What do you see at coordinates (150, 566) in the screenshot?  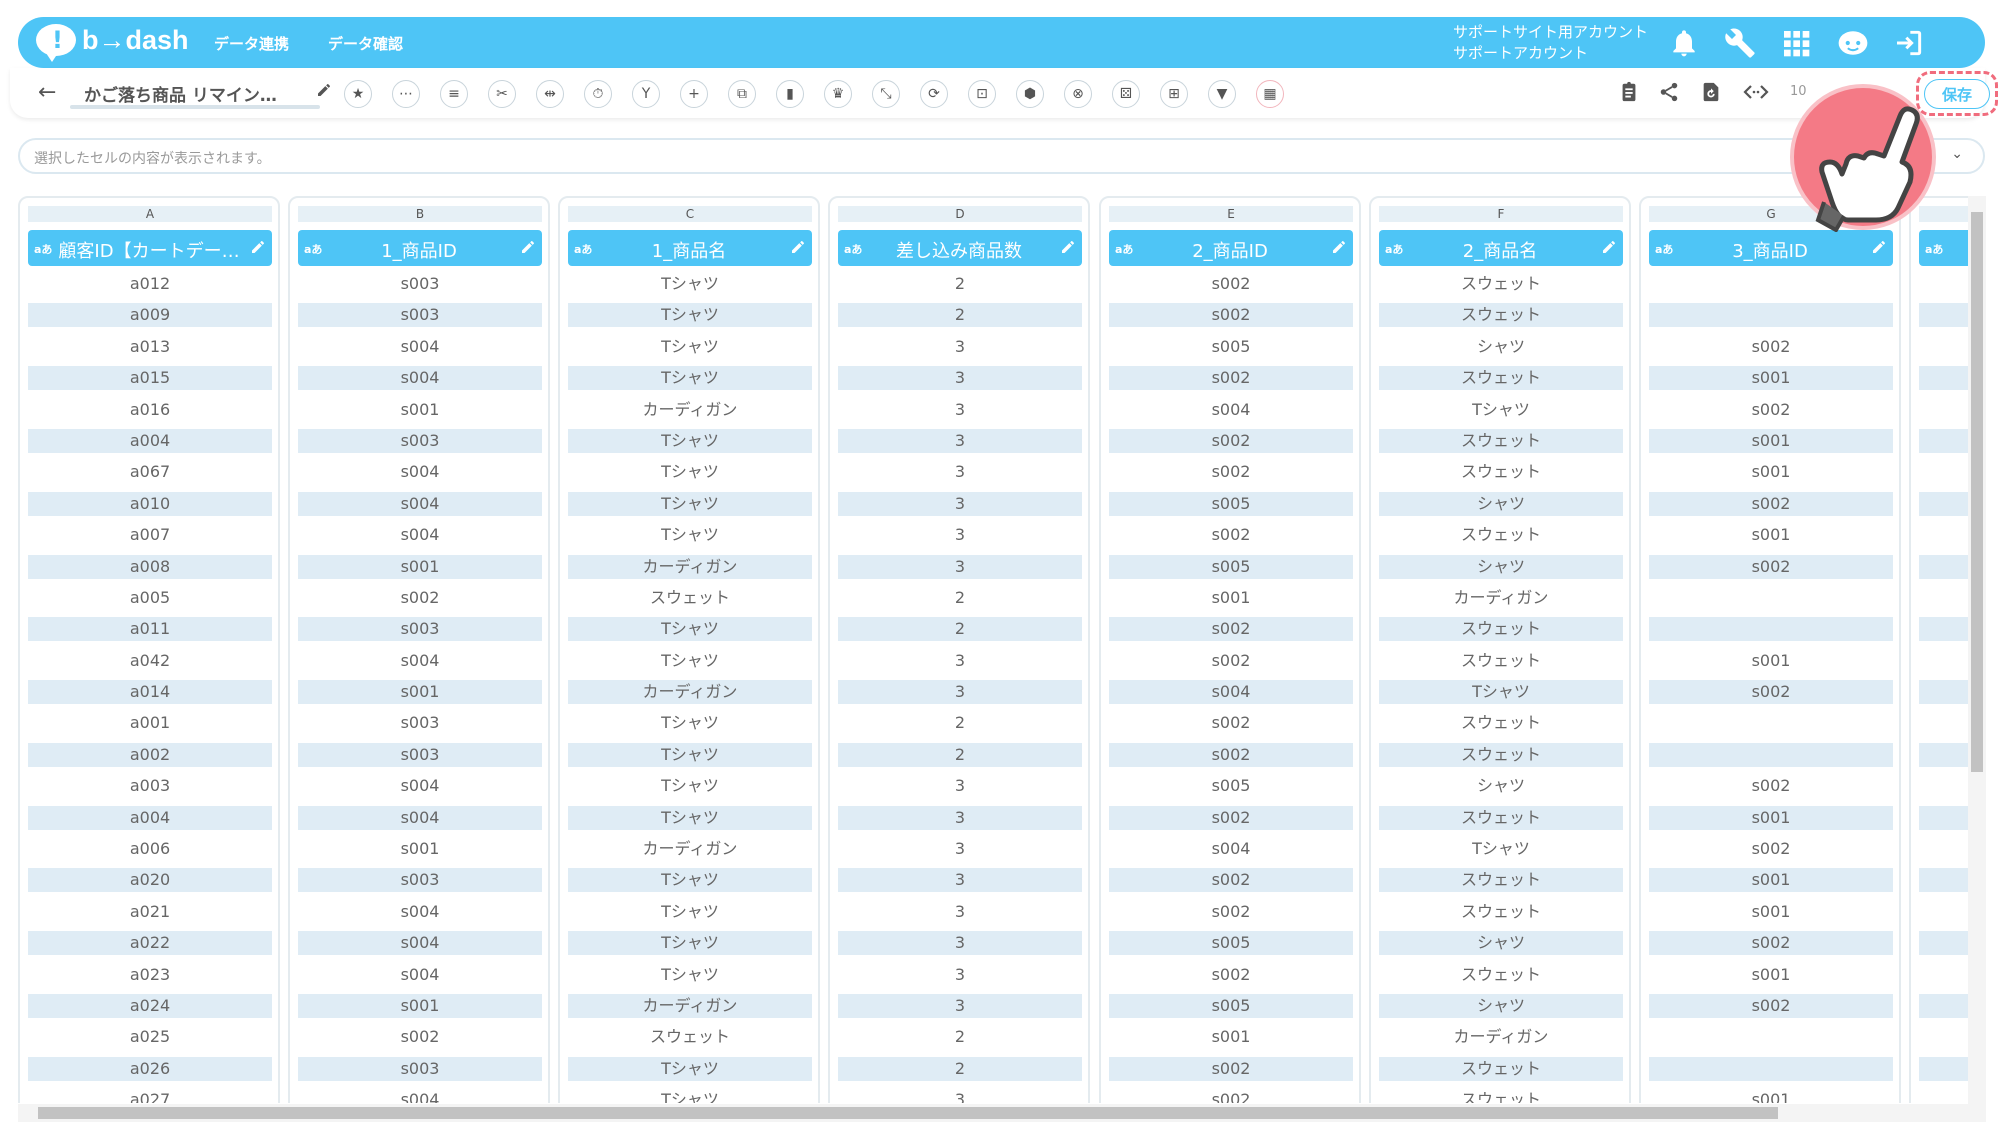 I see `table-cell: a008` at bounding box center [150, 566].